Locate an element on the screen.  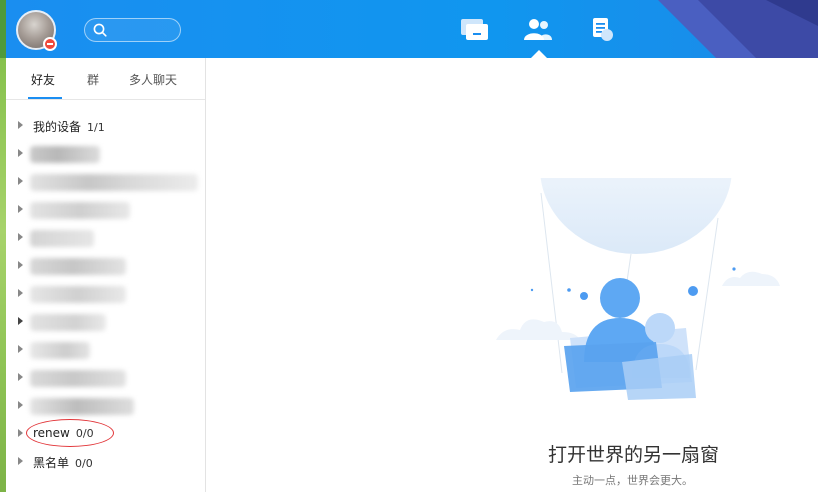
search-box is located at coordinates (132, 30).